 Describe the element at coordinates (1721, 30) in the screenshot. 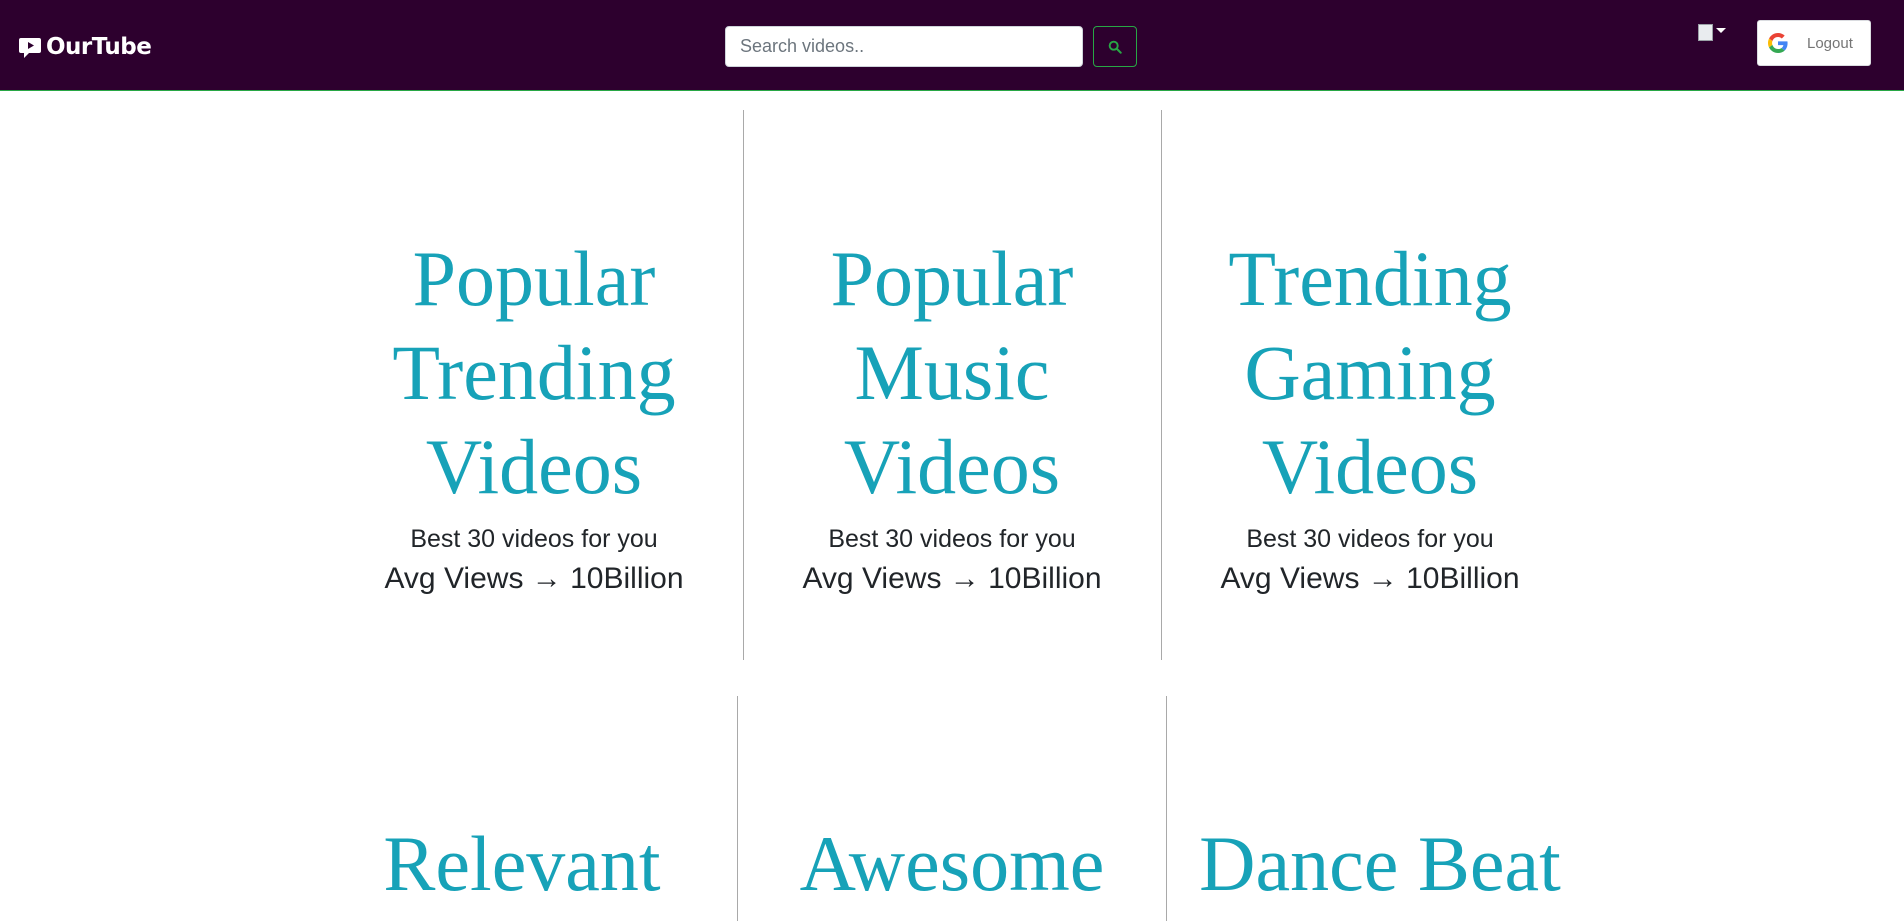

I see `caret-down-icon` at that location.